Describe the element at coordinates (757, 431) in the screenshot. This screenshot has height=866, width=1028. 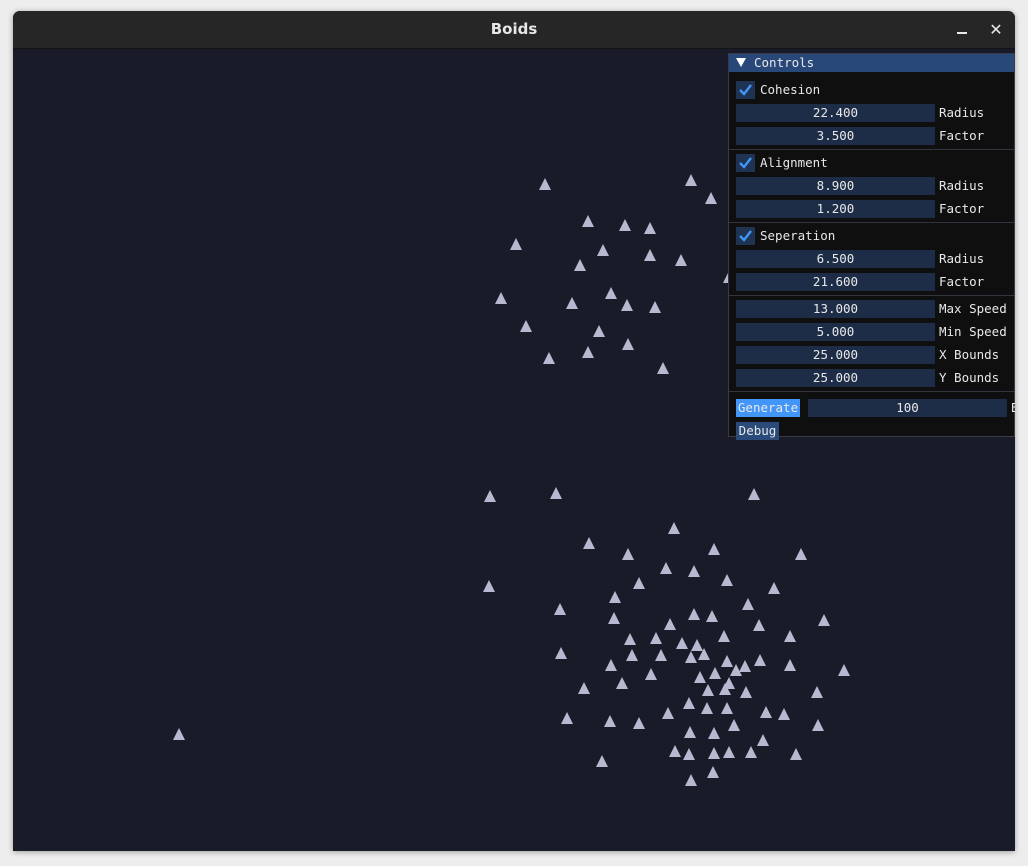
I see `debug-button: Debug` at that location.